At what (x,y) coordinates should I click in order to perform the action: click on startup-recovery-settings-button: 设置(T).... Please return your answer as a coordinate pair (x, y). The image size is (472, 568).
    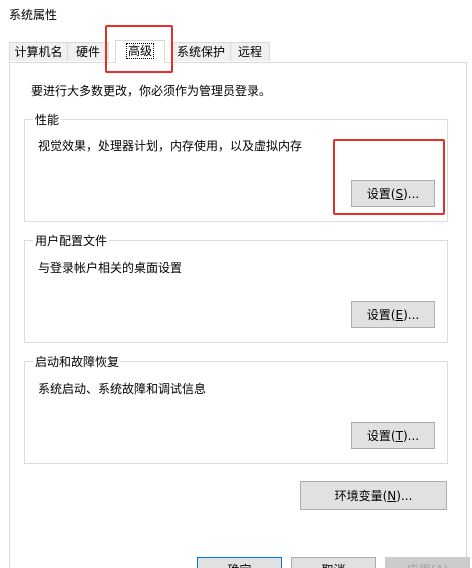
    Looking at the image, I should click on (393, 435).